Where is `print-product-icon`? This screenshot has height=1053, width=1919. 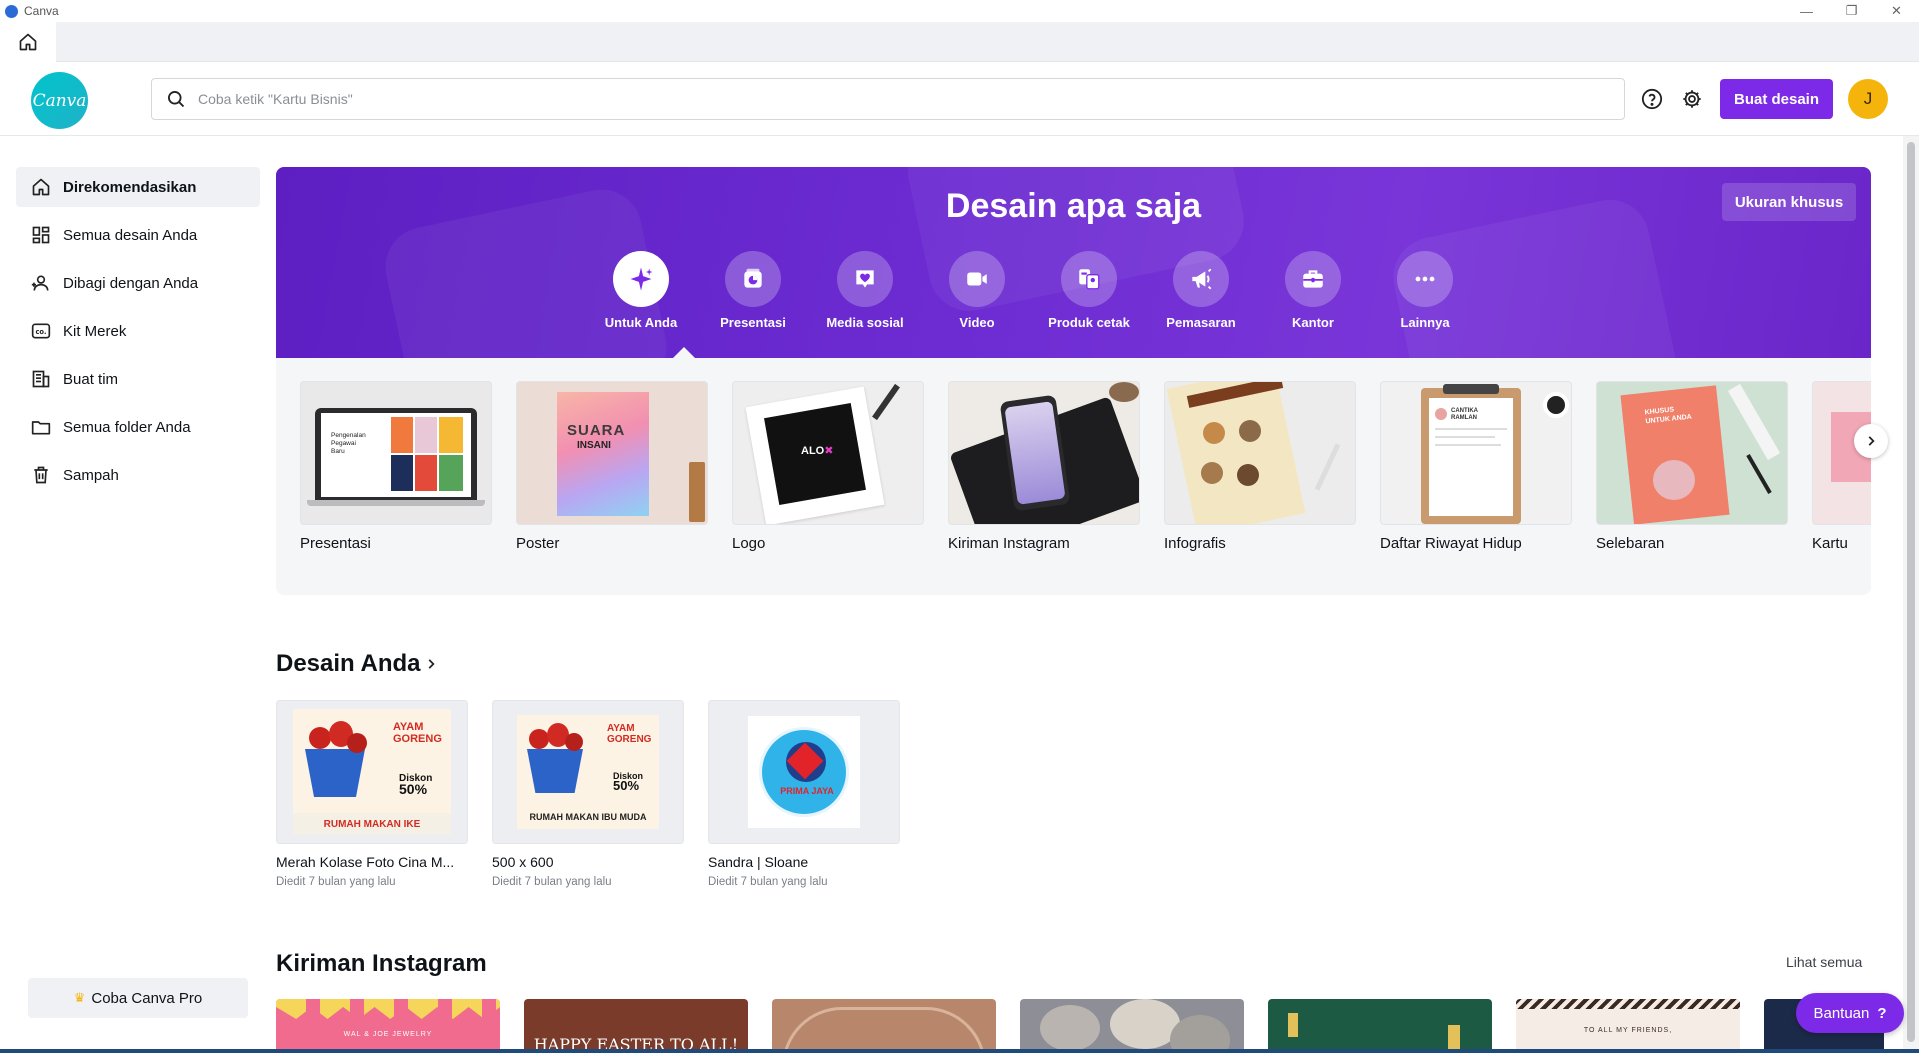
print-product-icon is located at coordinates (1089, 279).